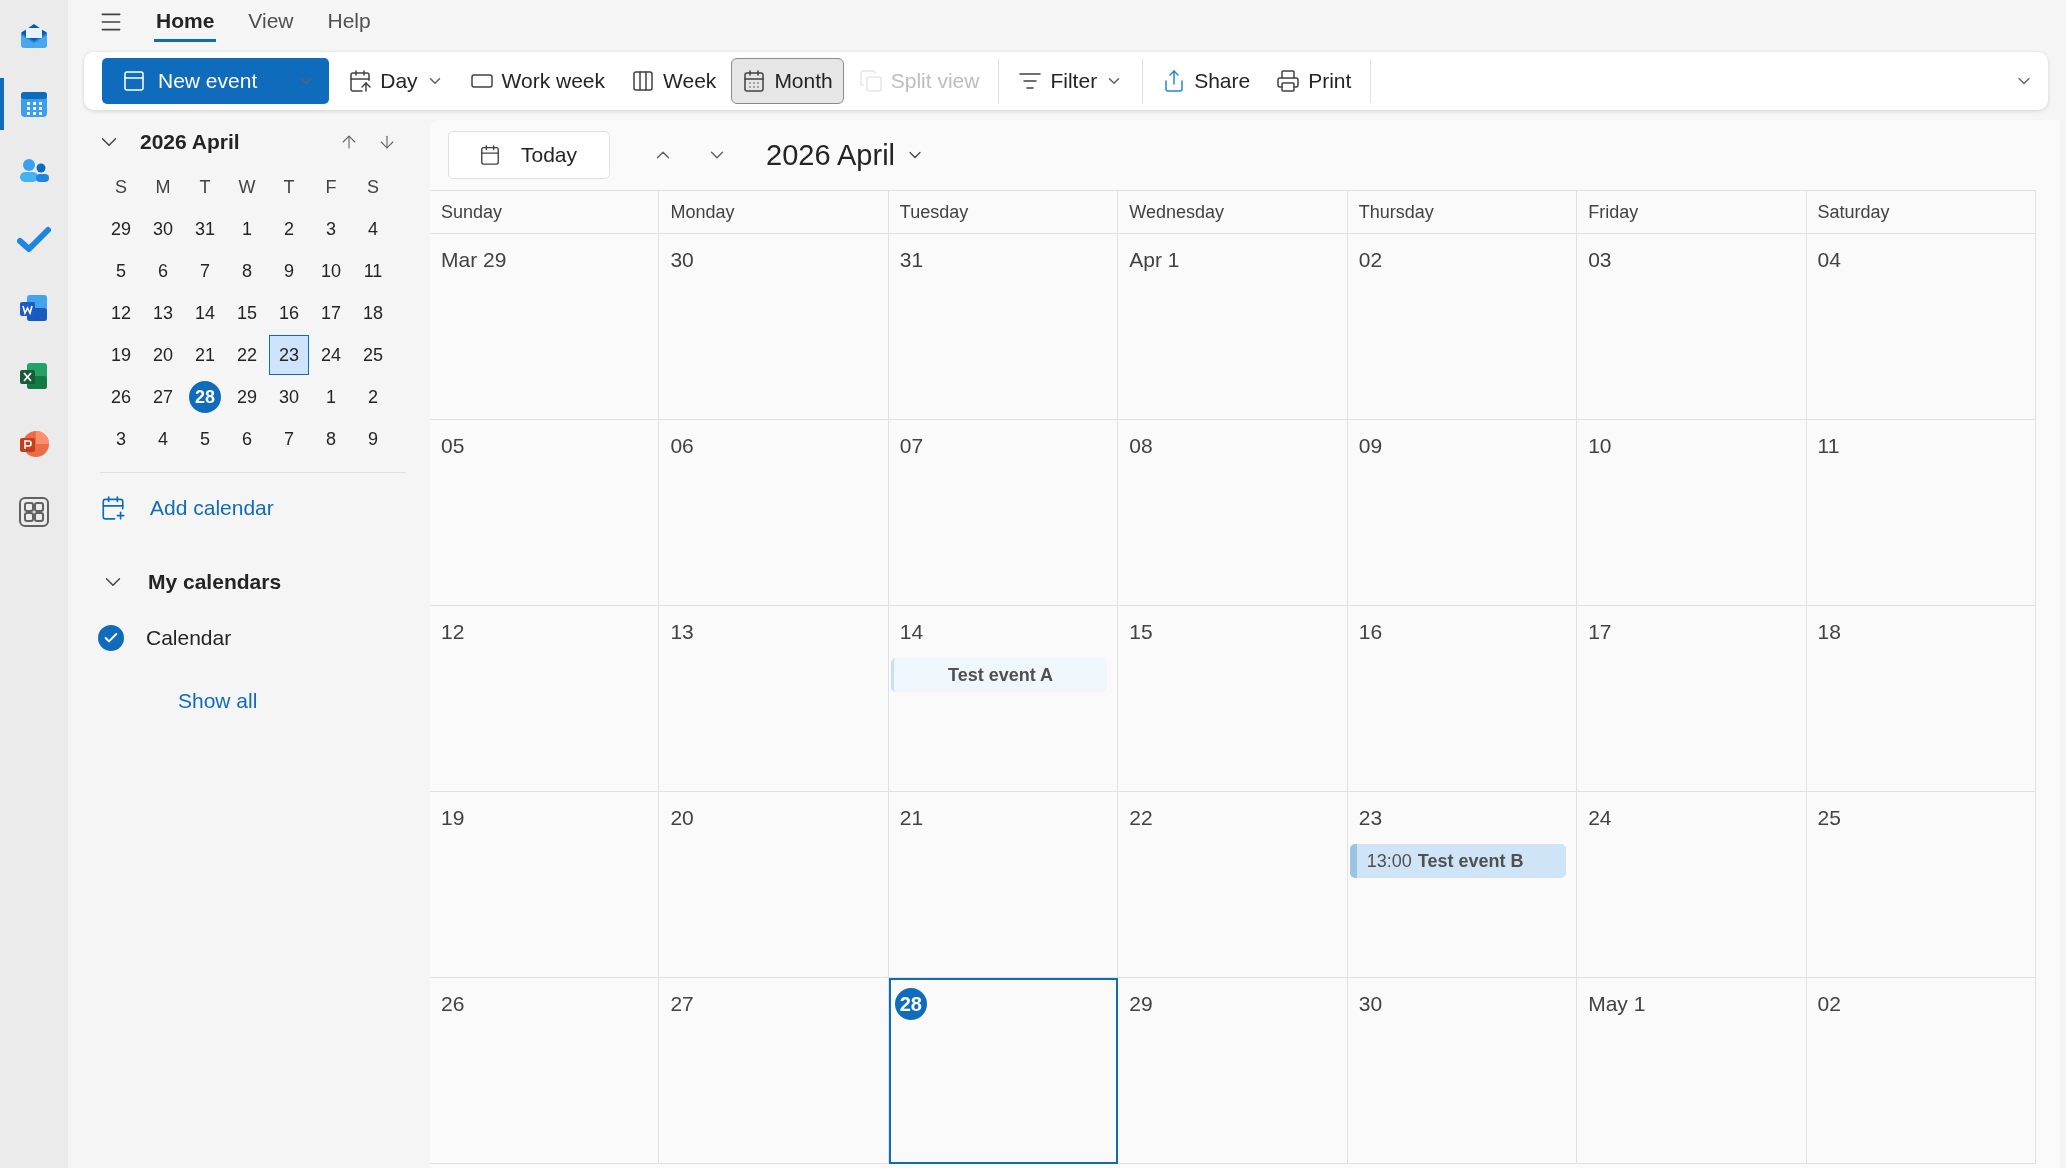 The height and width of the screenshot is (1168, 2066). Describe the element at coordinates (545, 327) in the screenshot. I see `day-cell: Mar 29` at that location.